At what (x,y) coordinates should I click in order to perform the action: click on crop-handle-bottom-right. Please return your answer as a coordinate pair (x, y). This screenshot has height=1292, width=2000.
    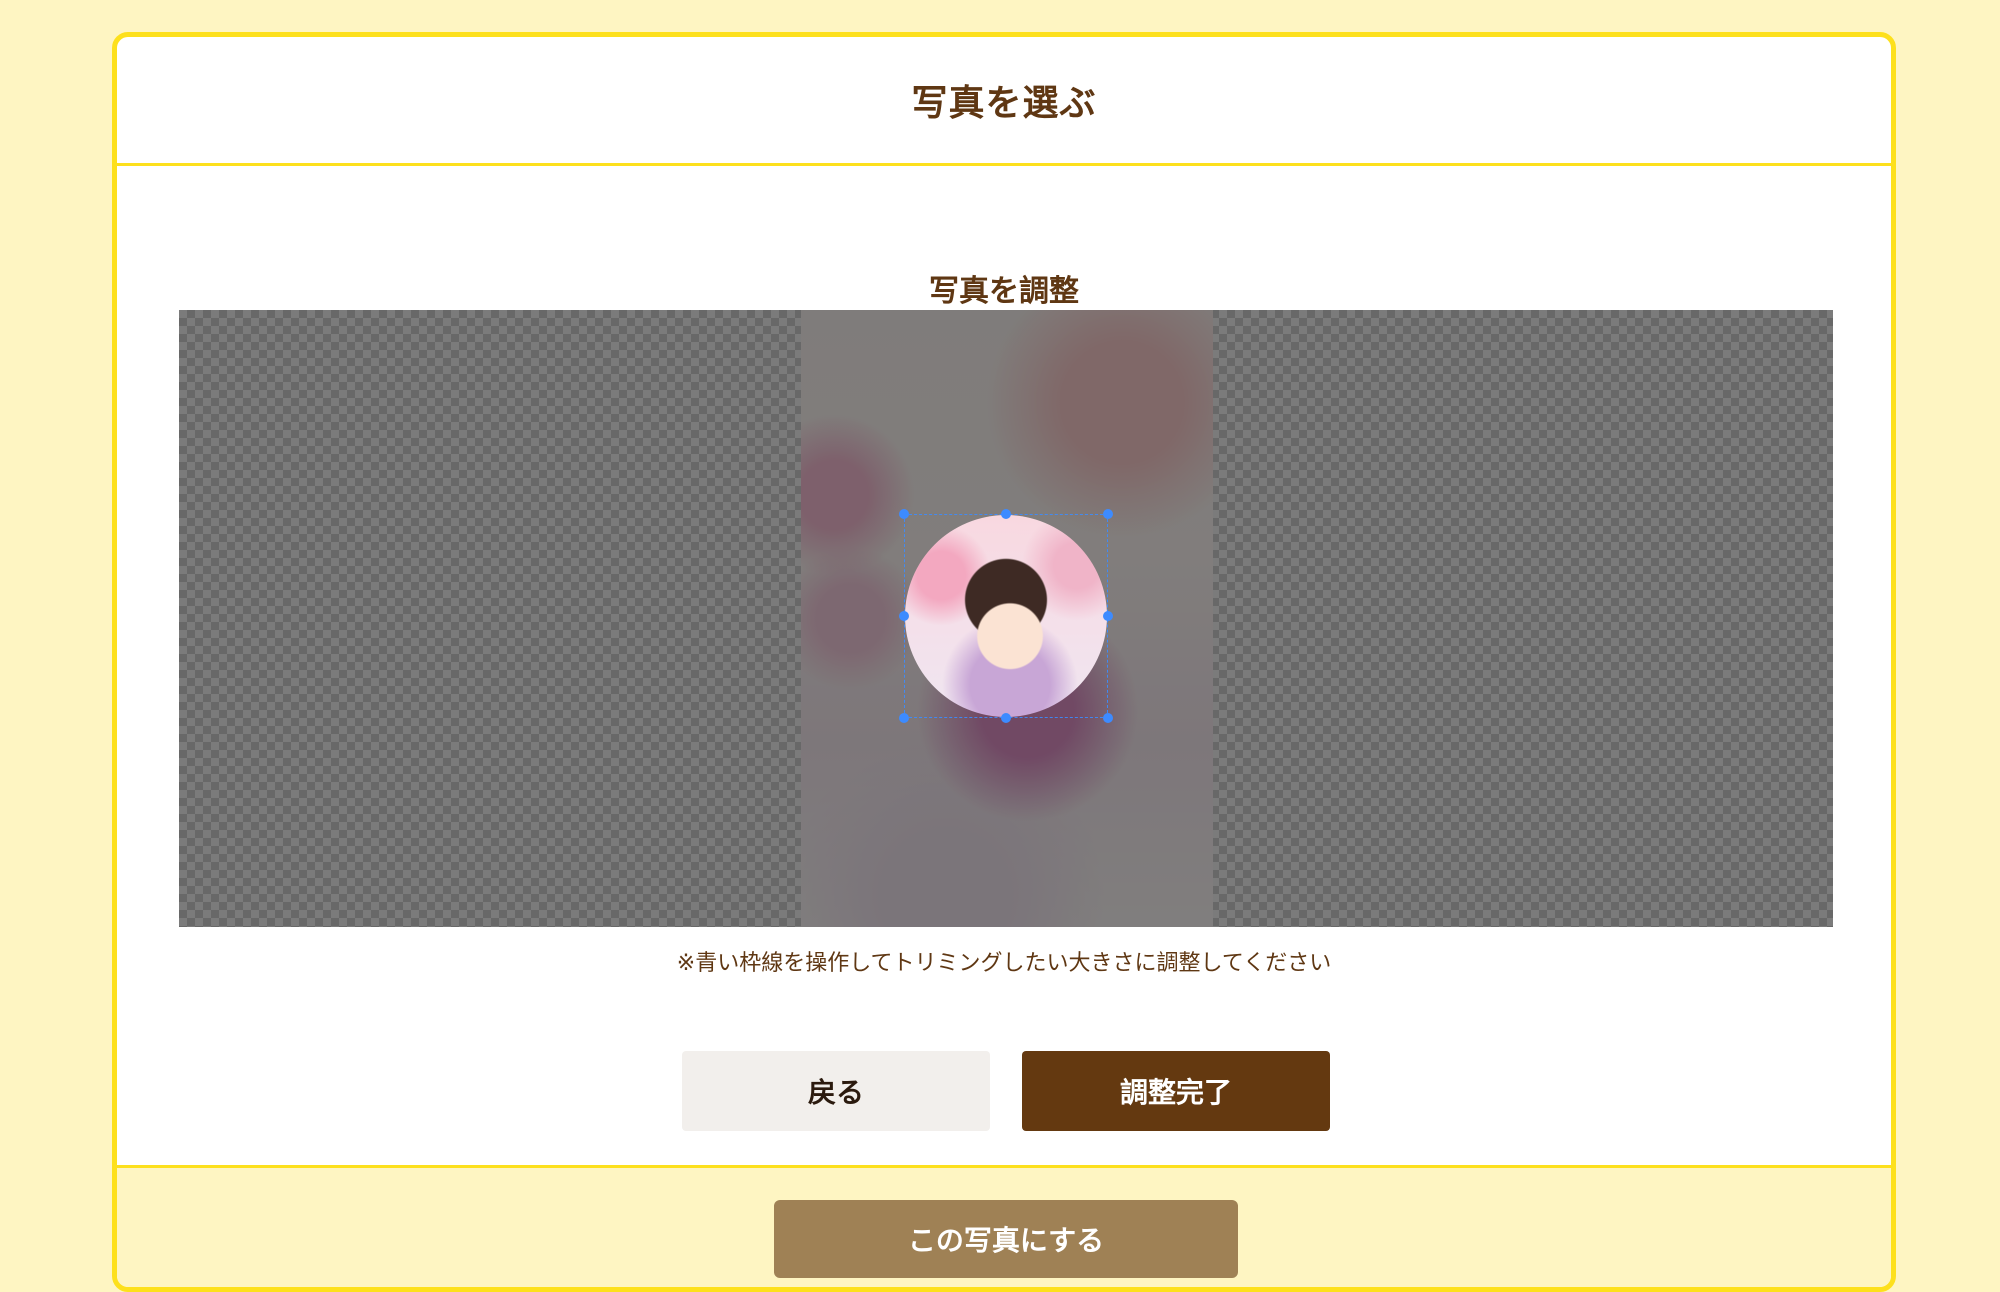
    Looking at the image, I should click on (1108, 718).